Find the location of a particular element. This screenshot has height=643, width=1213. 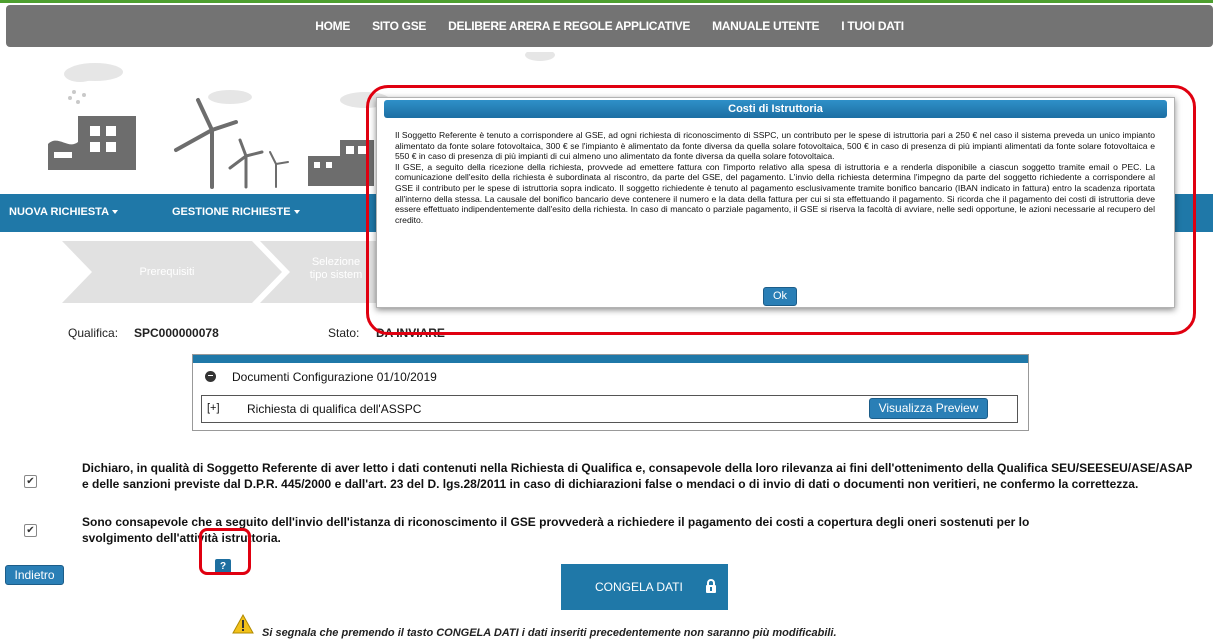

stato-label: Stato: is located at coordinates (344, 333).